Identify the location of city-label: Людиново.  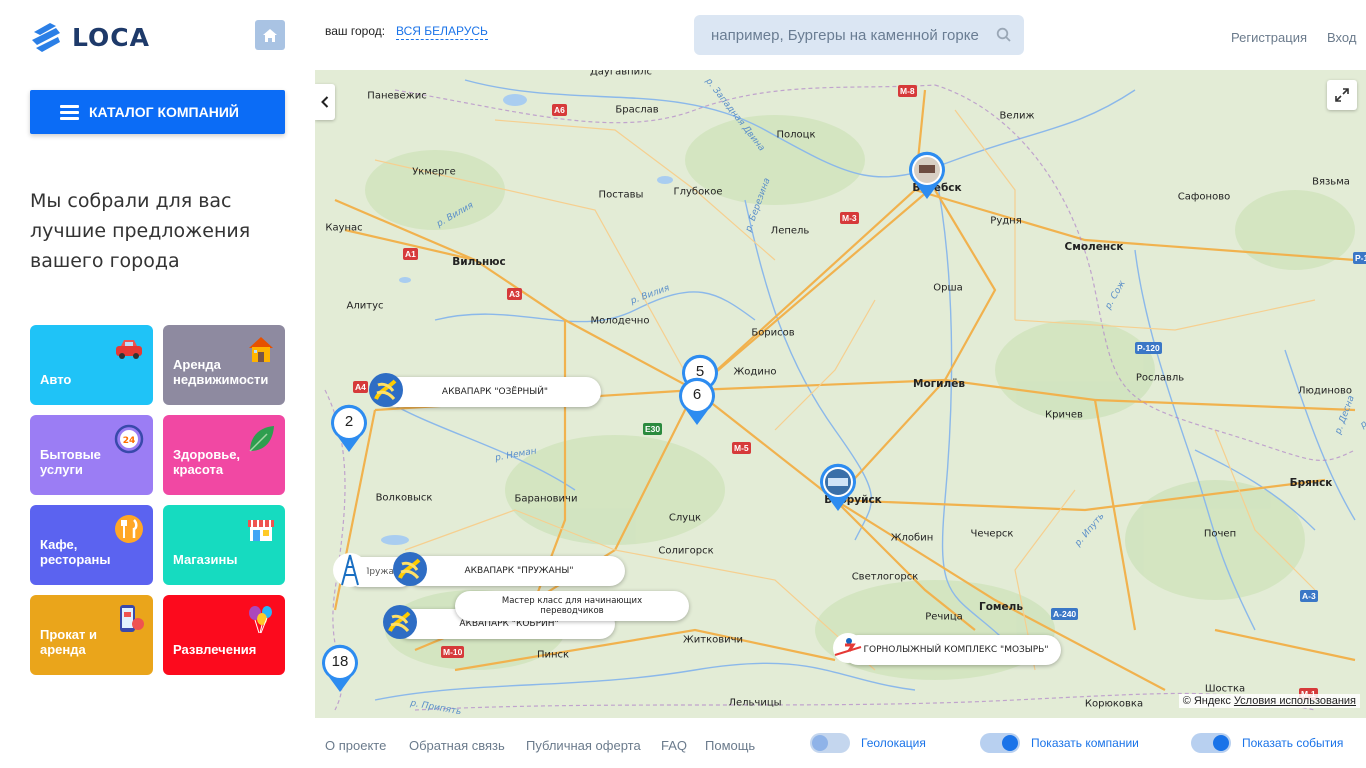
(1325, 391).